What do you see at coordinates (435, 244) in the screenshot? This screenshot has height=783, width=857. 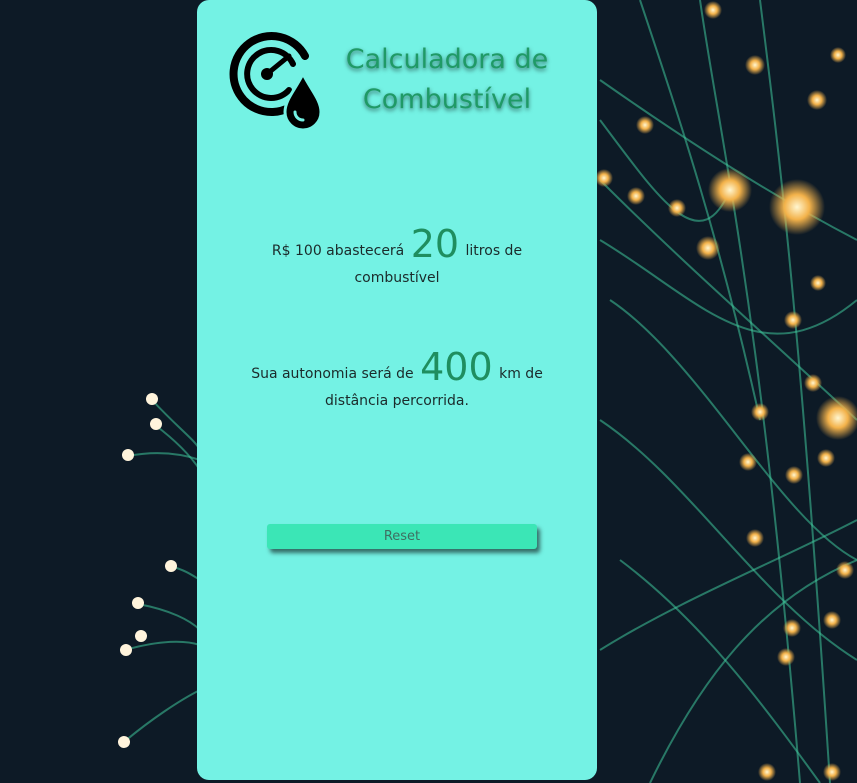 I see `liters-value: 20` at bounding box center [435, 244].